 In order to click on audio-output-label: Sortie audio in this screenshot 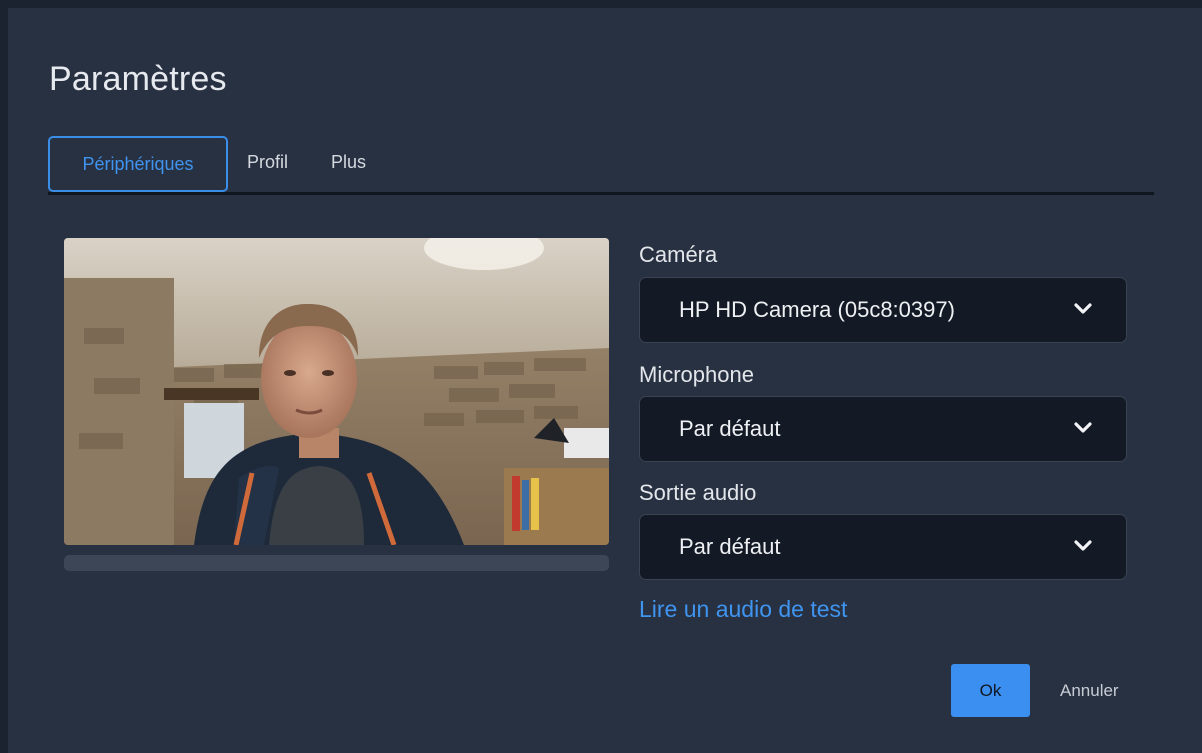, I will do `click(698, 492)`.